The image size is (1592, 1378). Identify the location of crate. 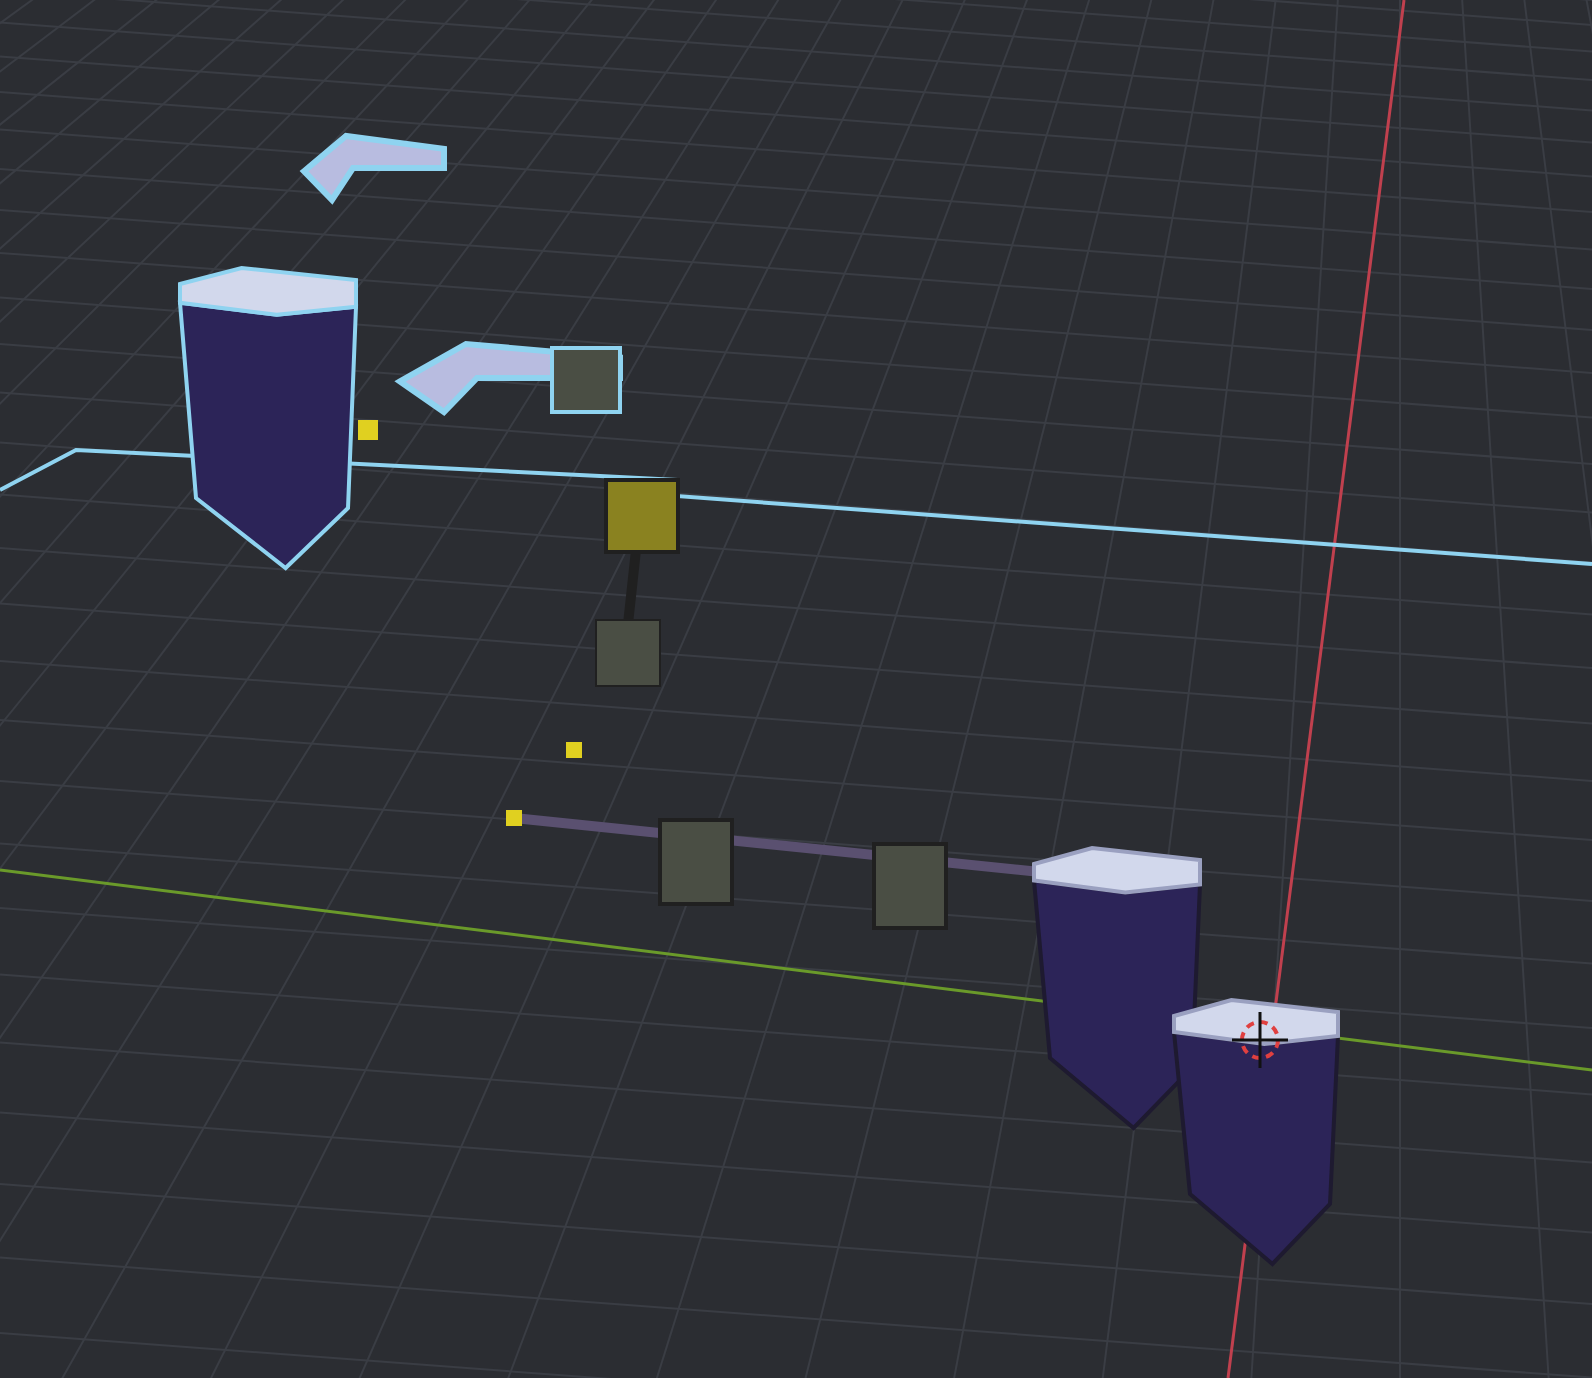
(628, 653).